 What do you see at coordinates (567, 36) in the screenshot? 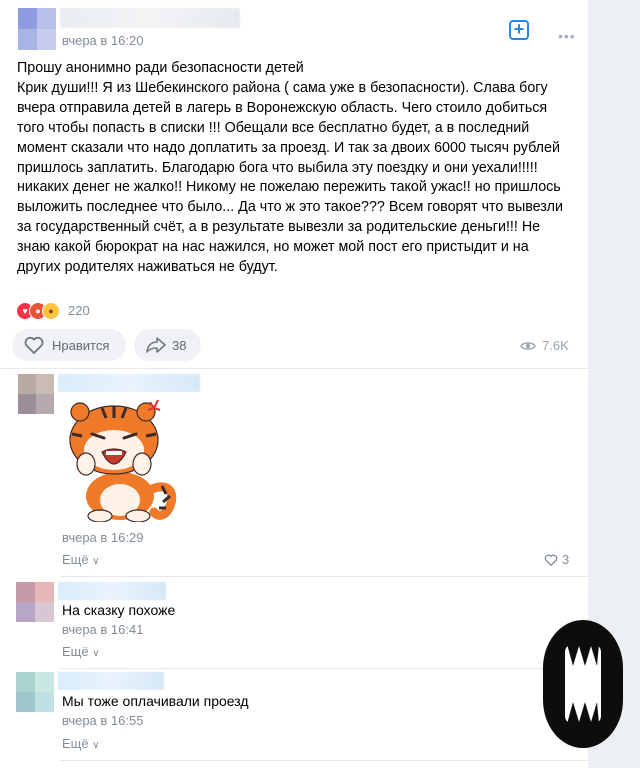
I see `more-options-icon: •••` at bounding box center [567, 36].